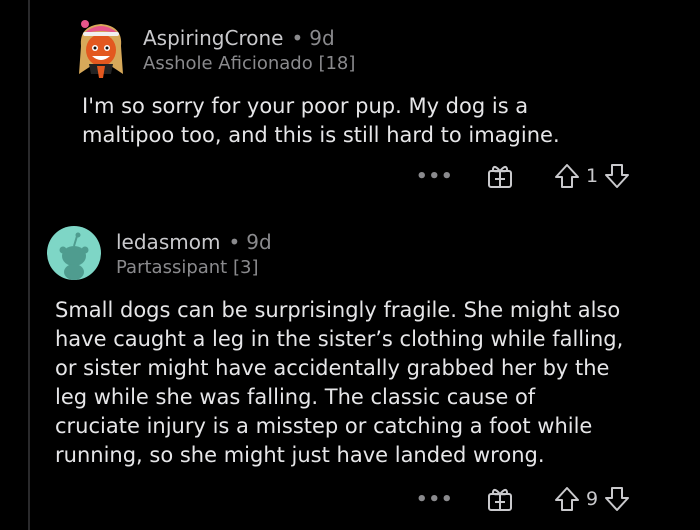  I want to click on user-flair: Asshole Aficionado [18], so click(249, 63).